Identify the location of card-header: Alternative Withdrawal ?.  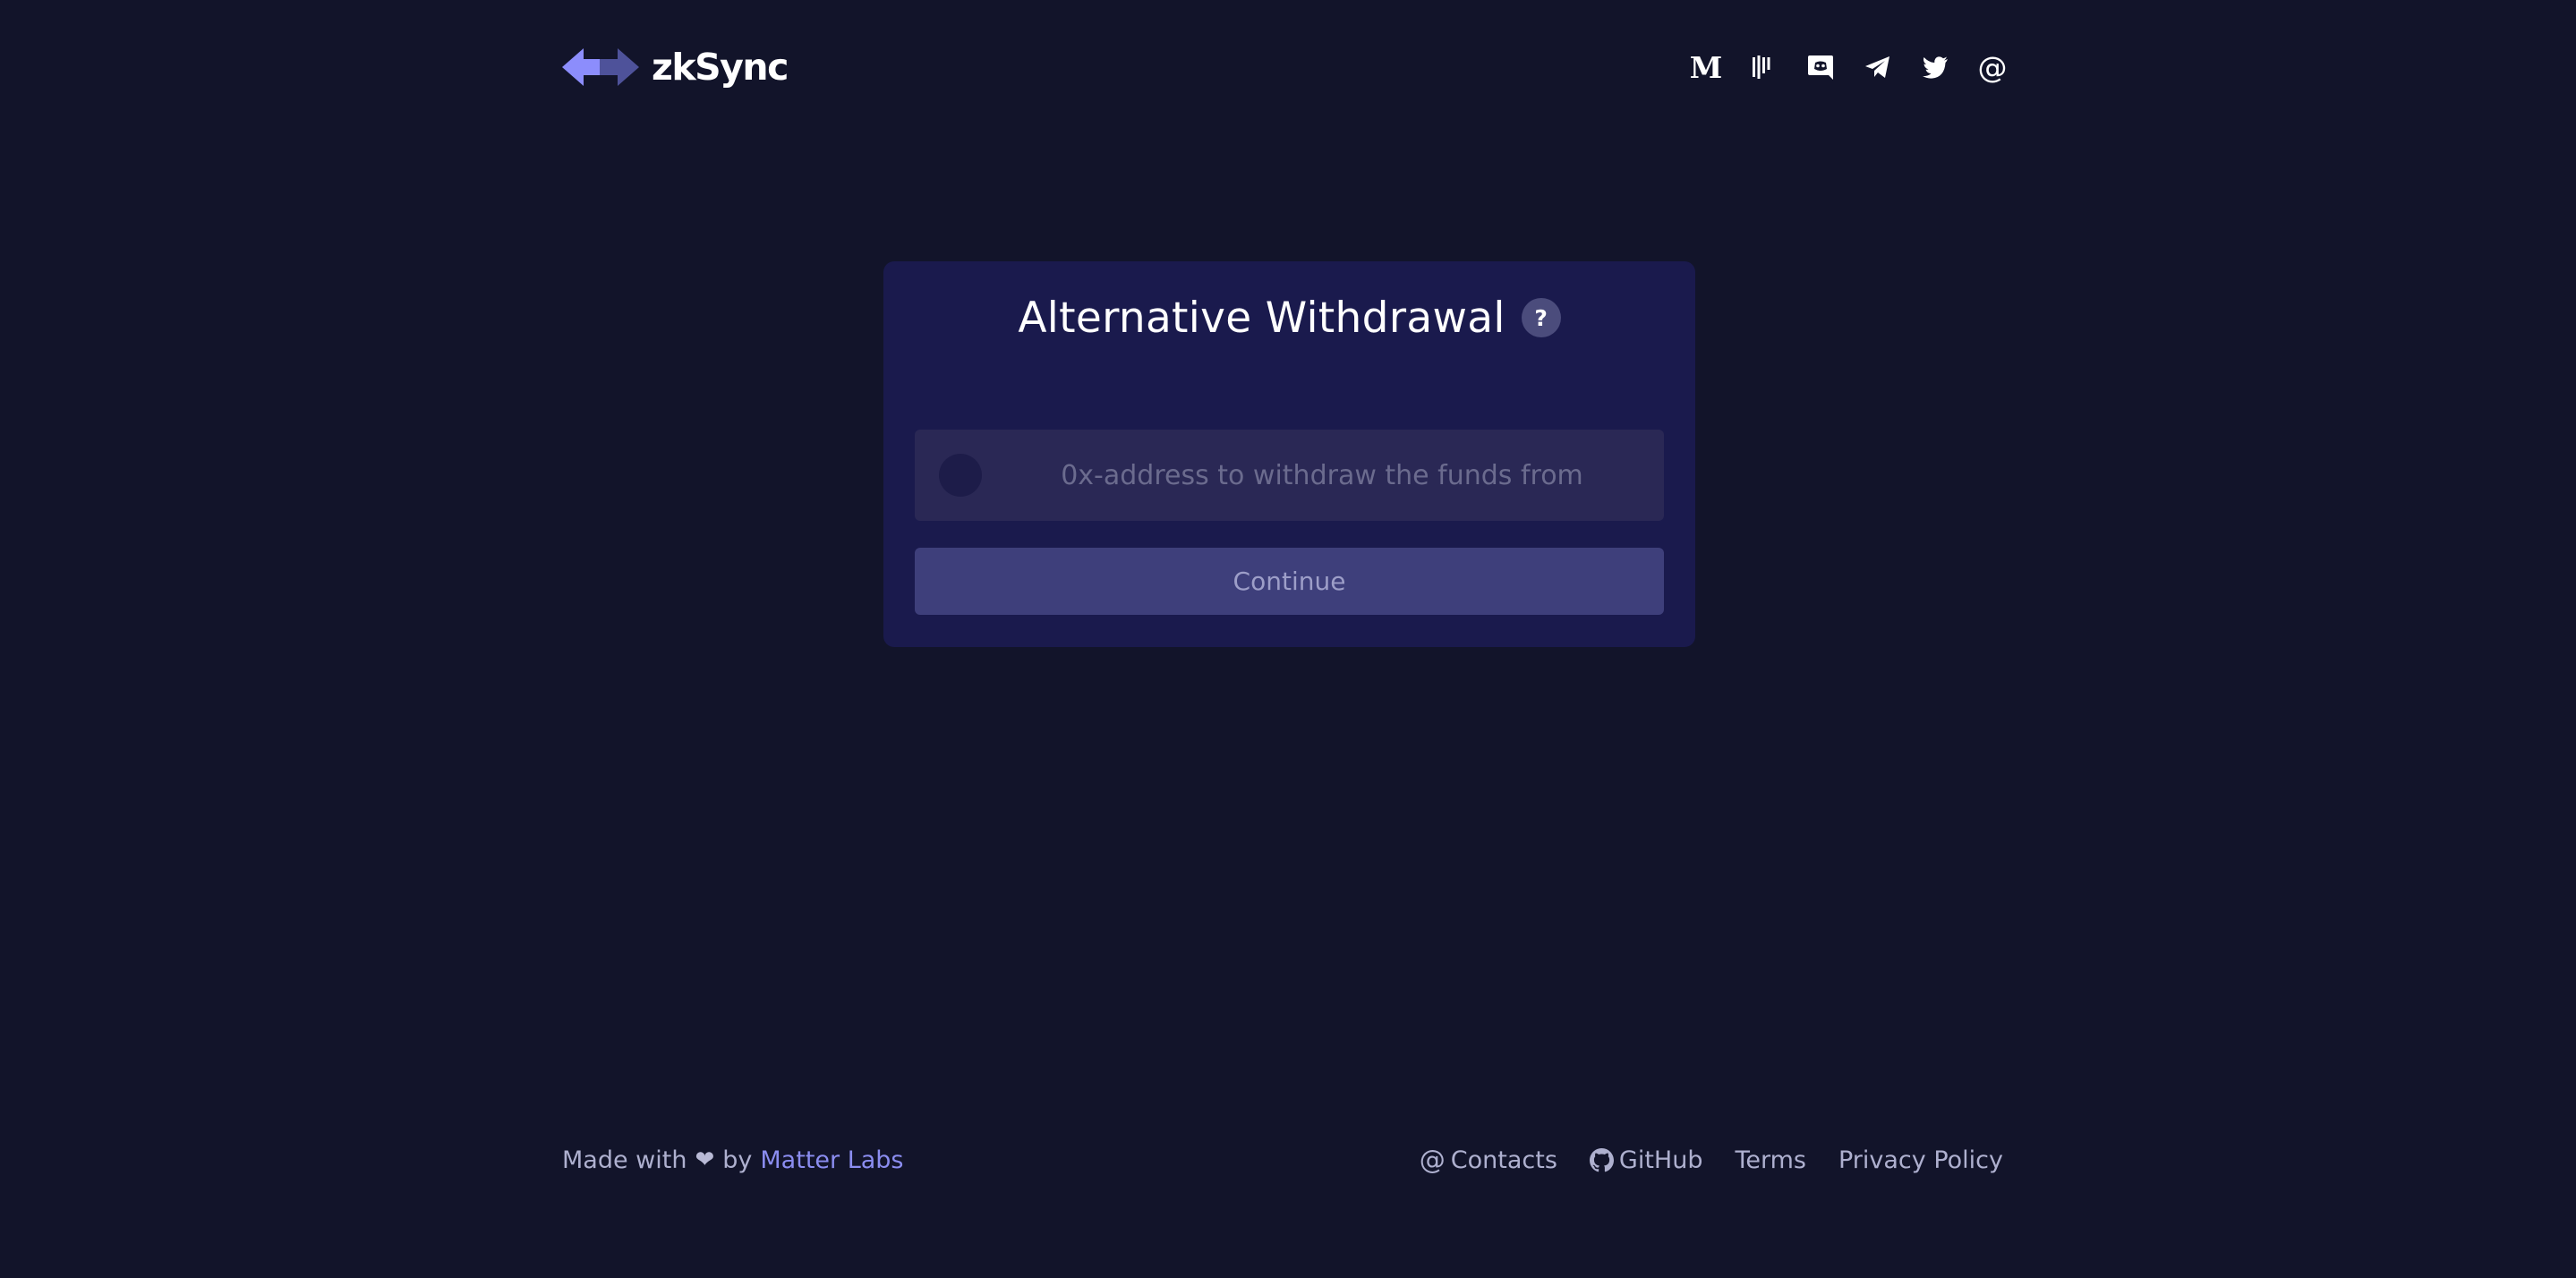
(1289, 318).